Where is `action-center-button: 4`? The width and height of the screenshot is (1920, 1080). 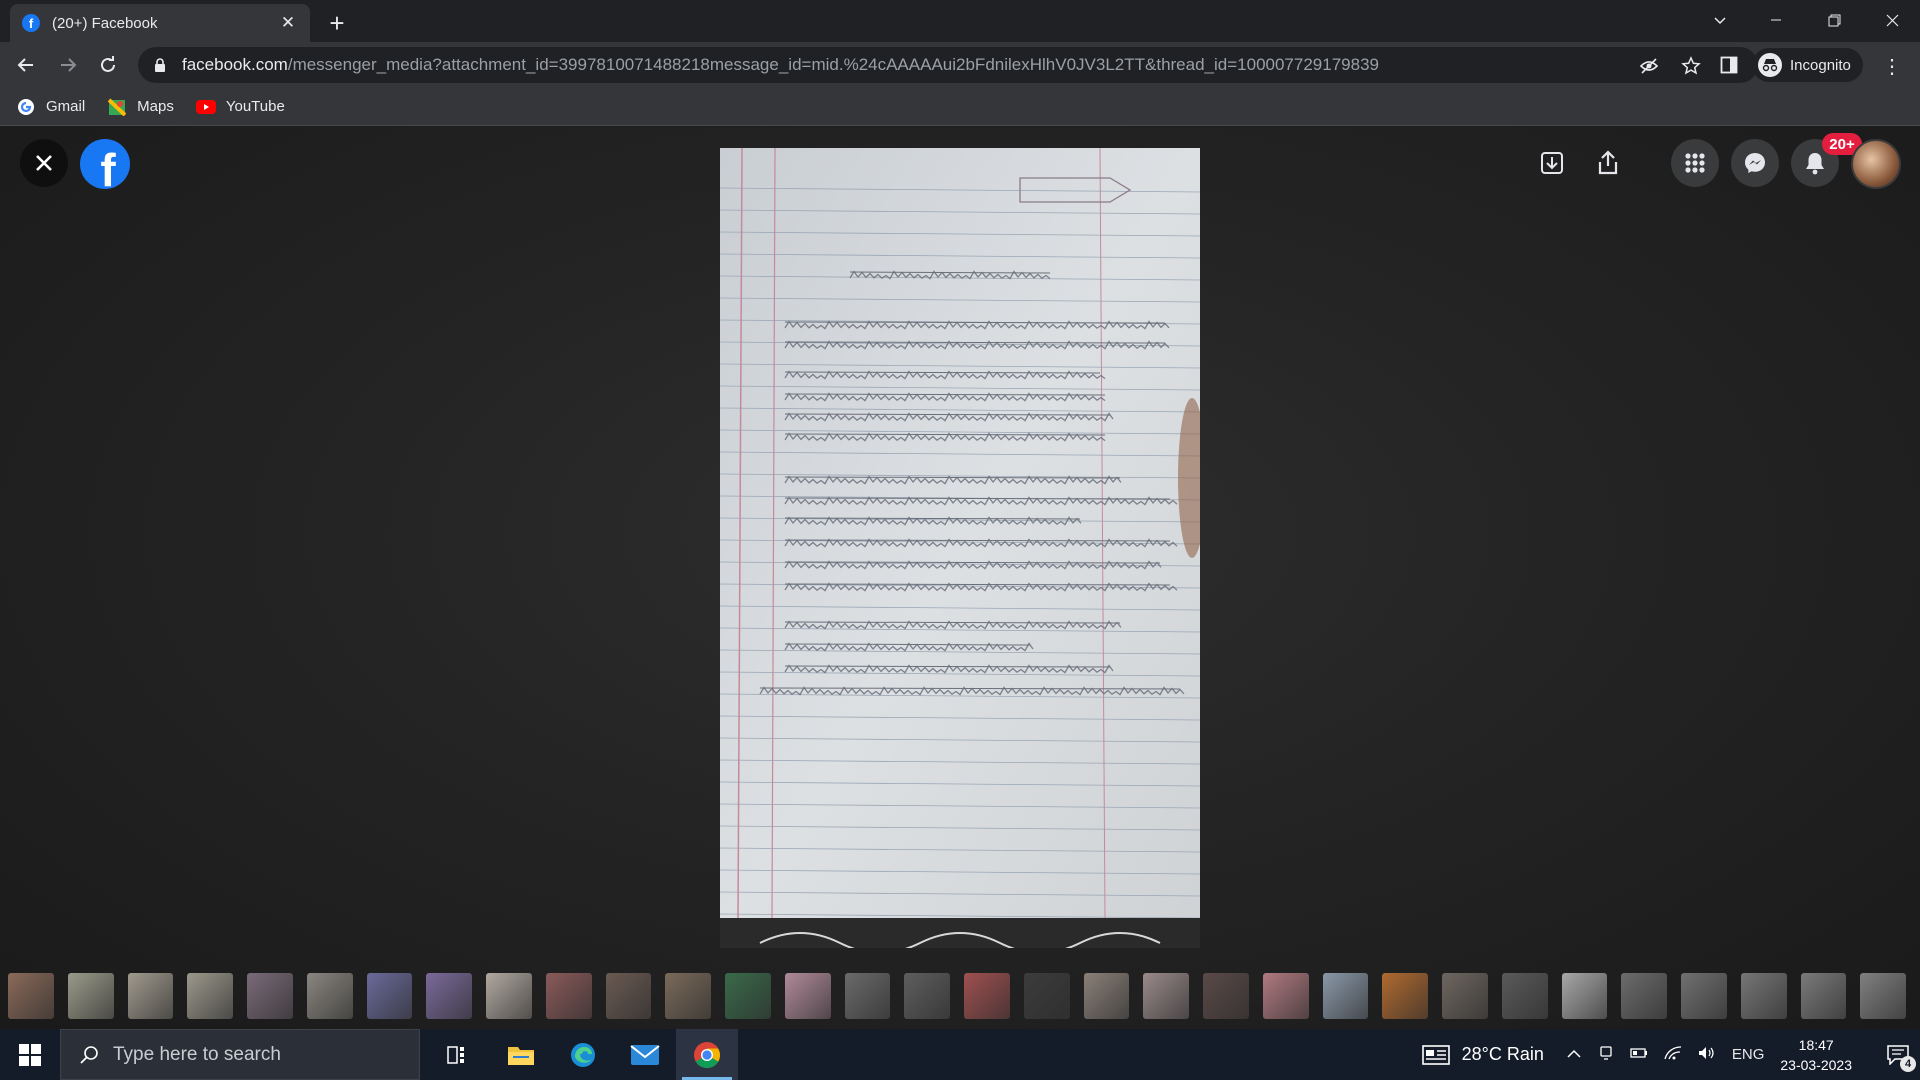 action-center-button: 4 is located at coordinates (1898, 1054).